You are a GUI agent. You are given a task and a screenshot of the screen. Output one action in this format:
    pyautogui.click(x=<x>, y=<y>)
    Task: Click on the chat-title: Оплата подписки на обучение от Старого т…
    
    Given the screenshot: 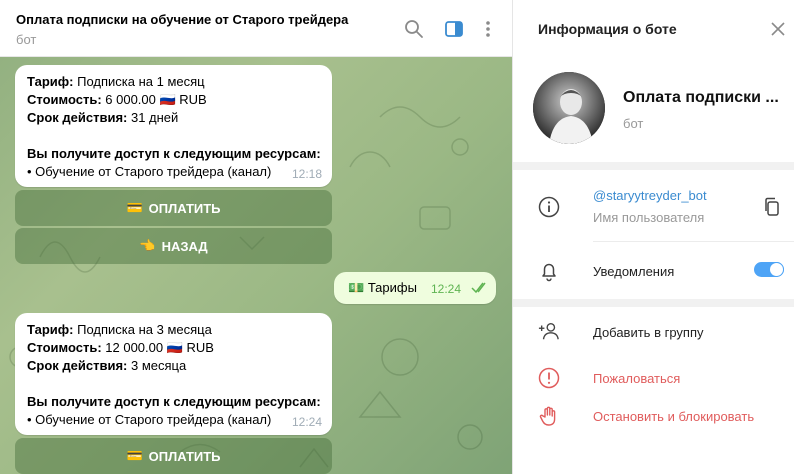 What is the action you would take?
    pyautogui.click(x=182, y=19)
    